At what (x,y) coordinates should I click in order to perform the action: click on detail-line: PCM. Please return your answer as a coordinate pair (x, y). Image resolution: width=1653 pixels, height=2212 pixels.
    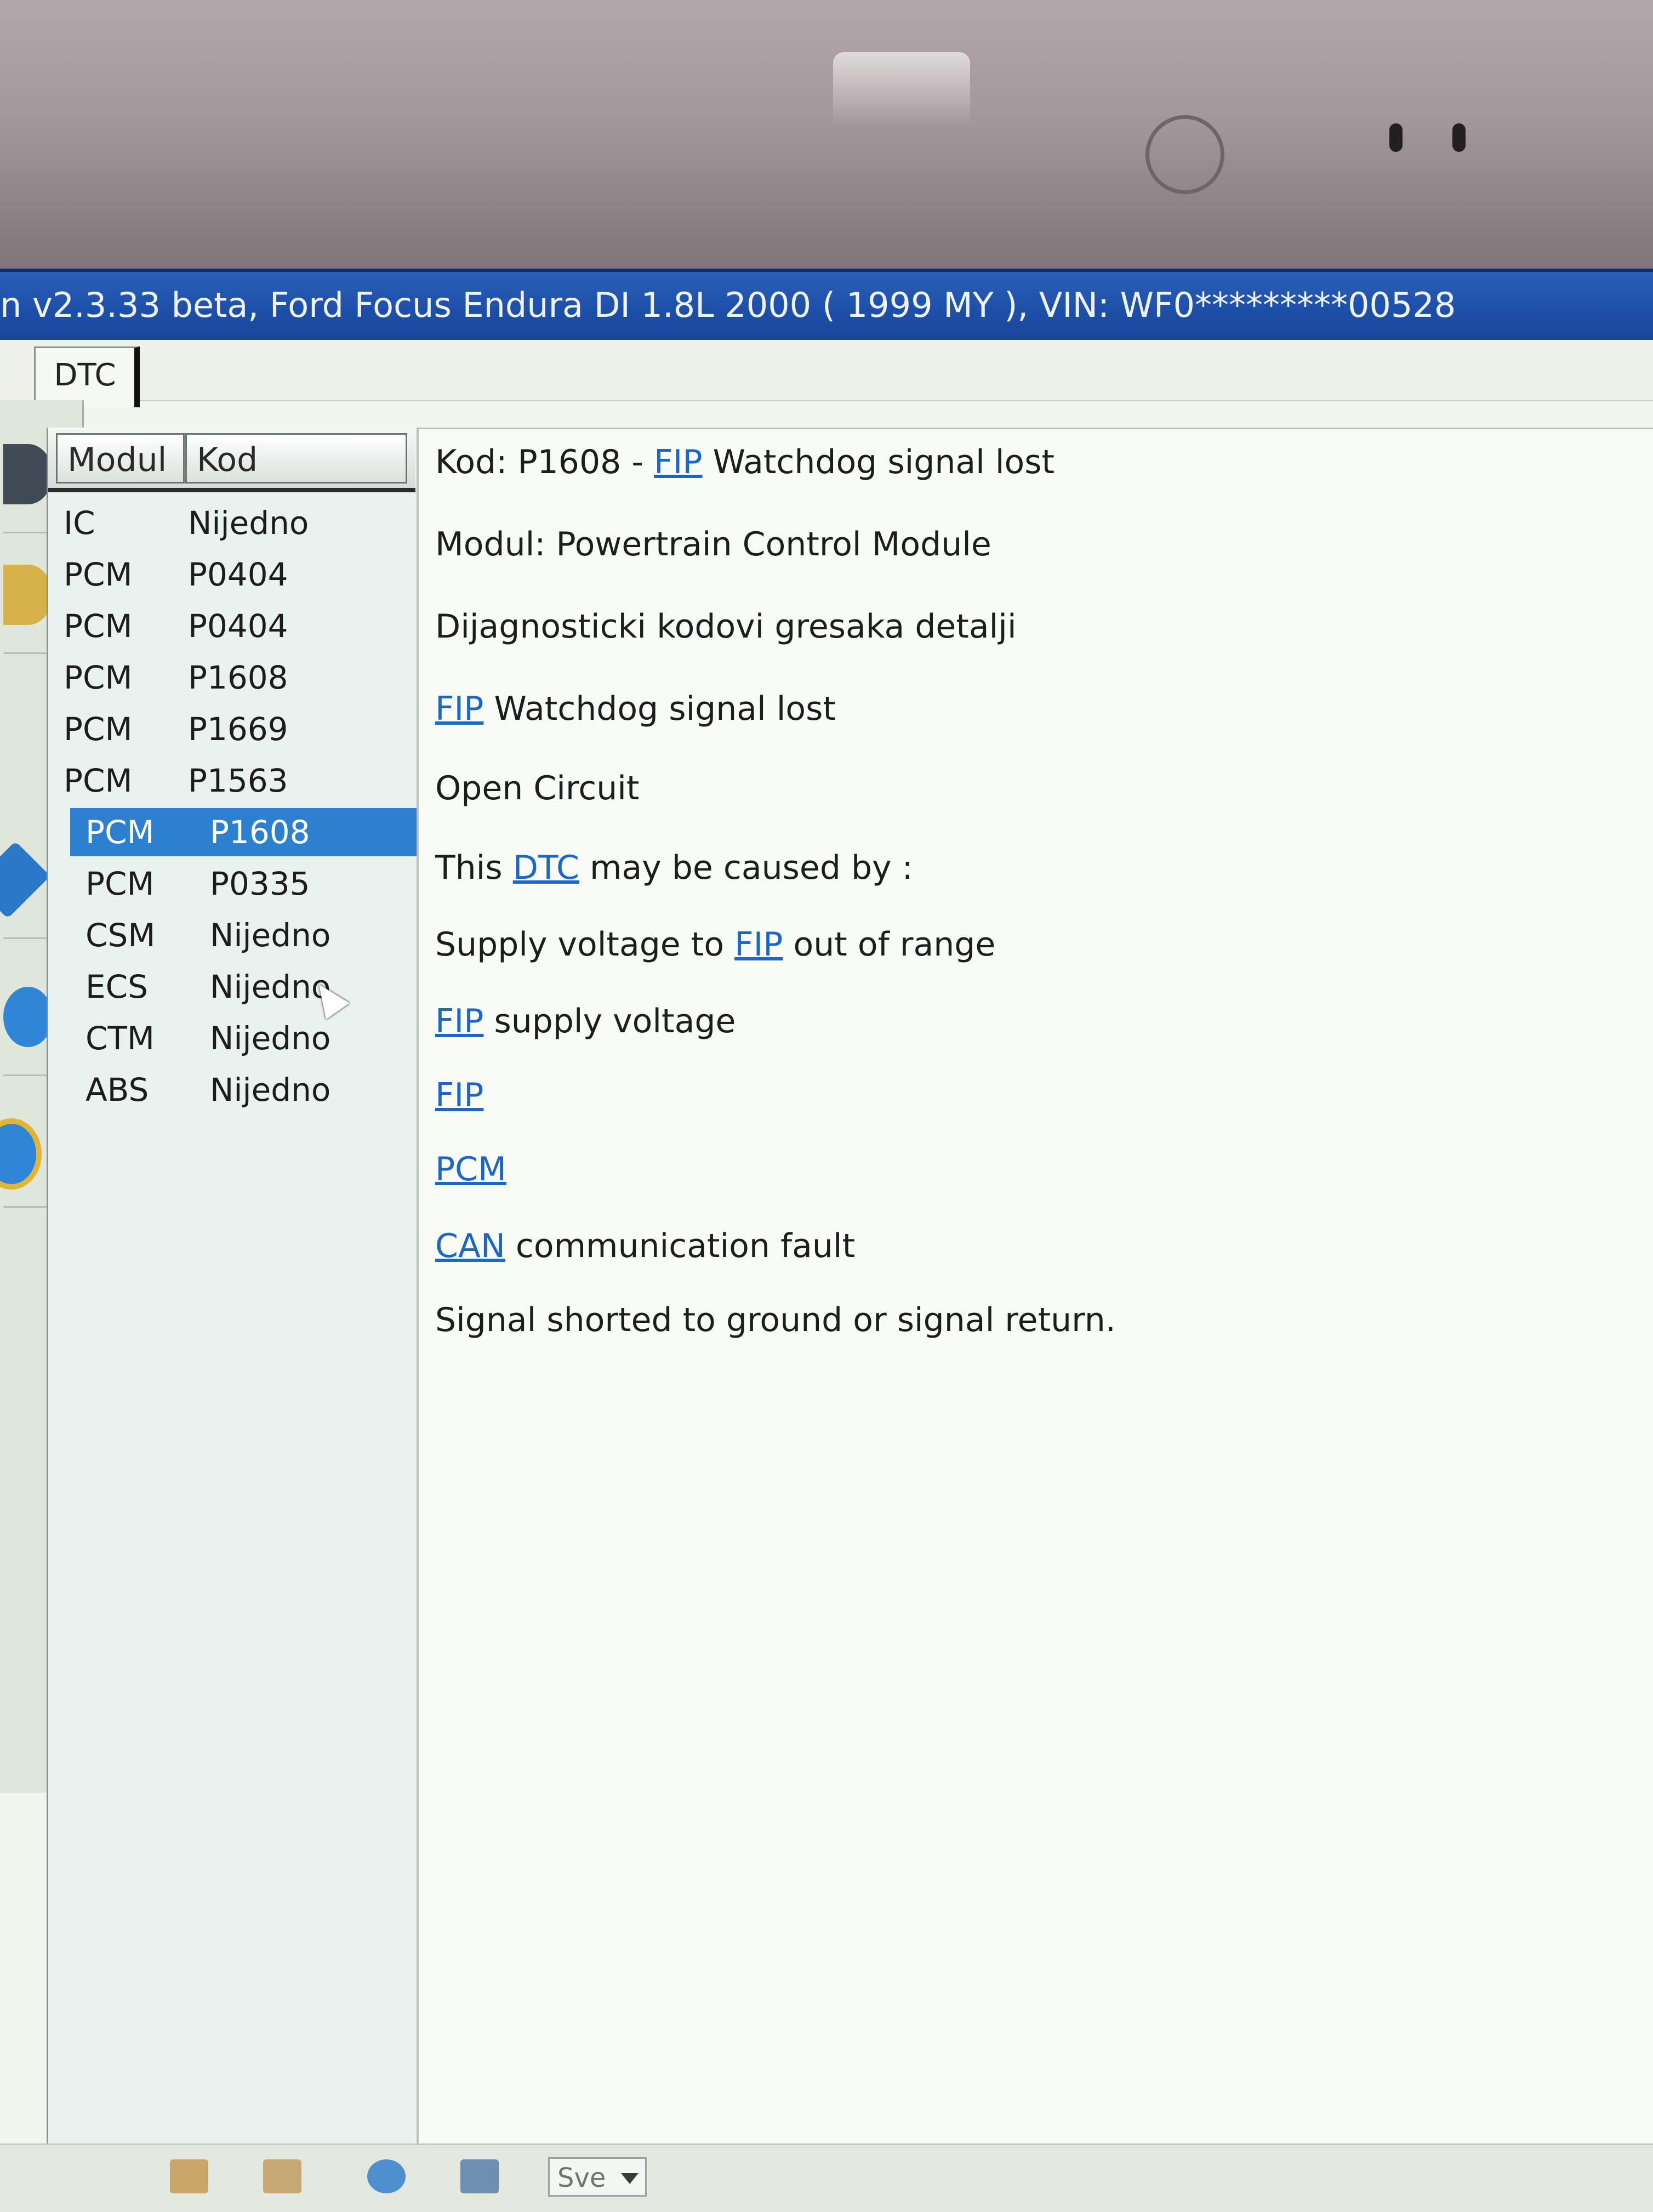
    Looking at the image, I should click on (470, 1170).